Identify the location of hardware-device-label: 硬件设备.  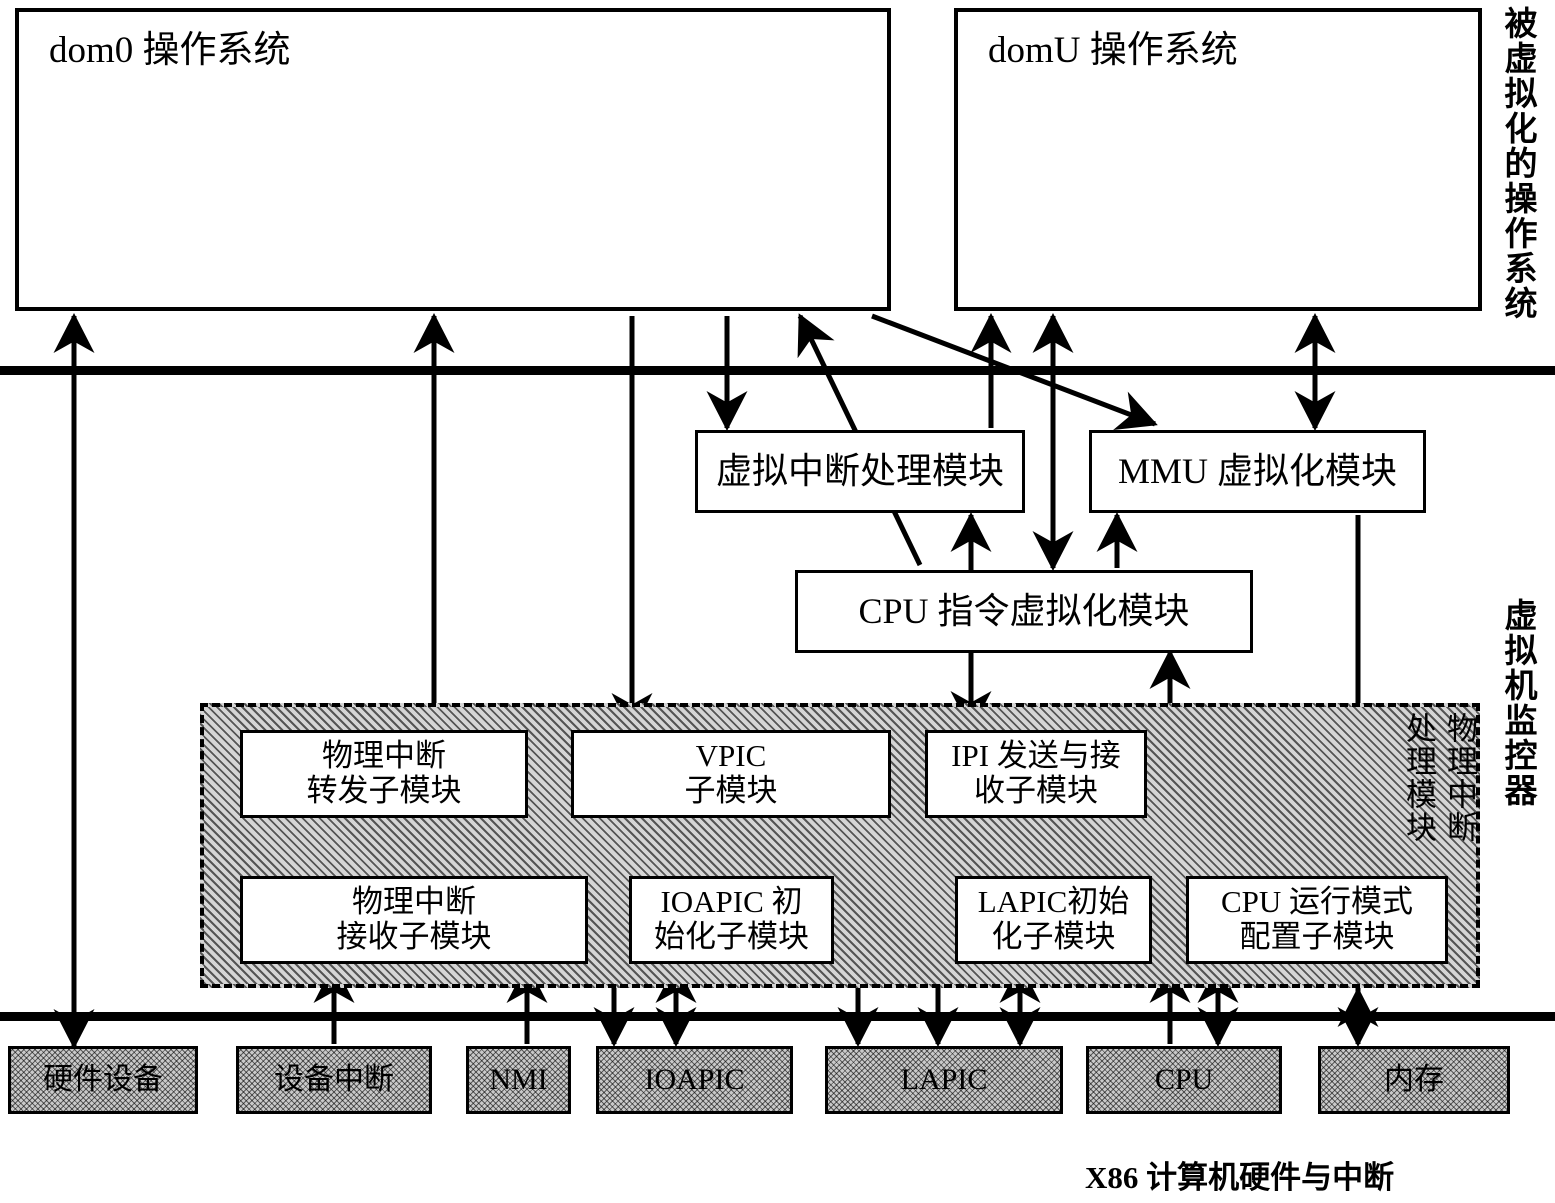
(103, 1080).